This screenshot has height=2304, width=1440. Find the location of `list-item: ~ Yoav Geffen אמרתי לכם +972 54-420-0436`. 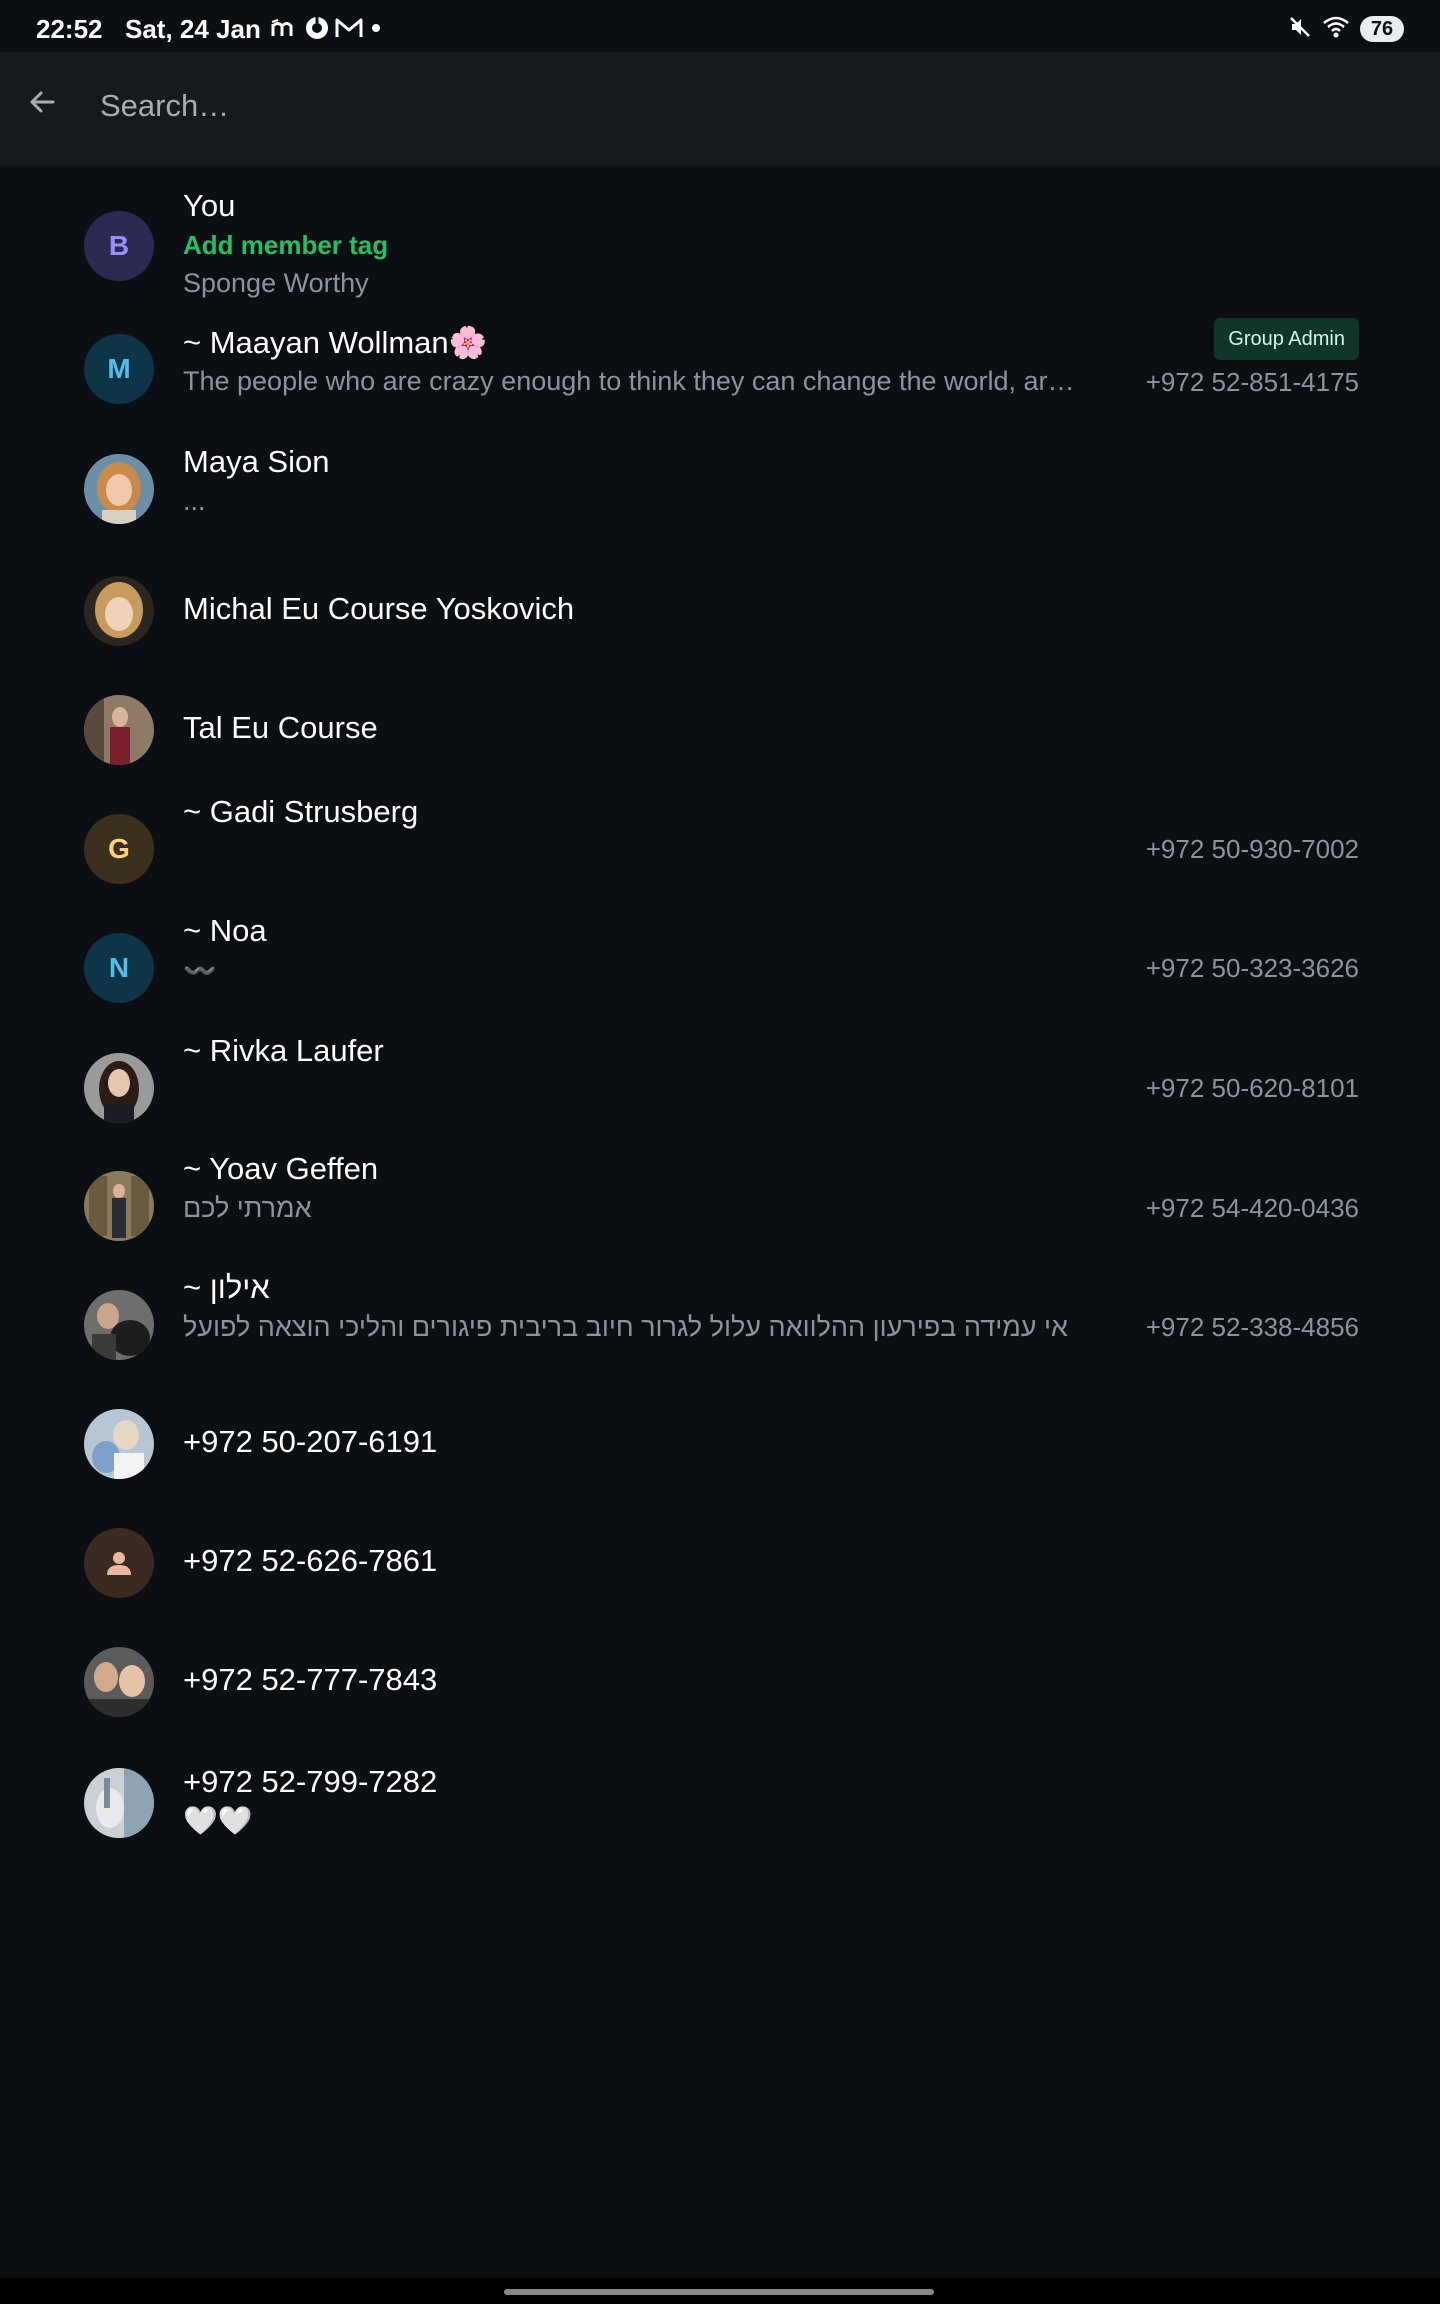

list-item: ~ Yoav Geffen אמרתי לכם +972 54-420-0436 is located at coordinates (720, 1201).